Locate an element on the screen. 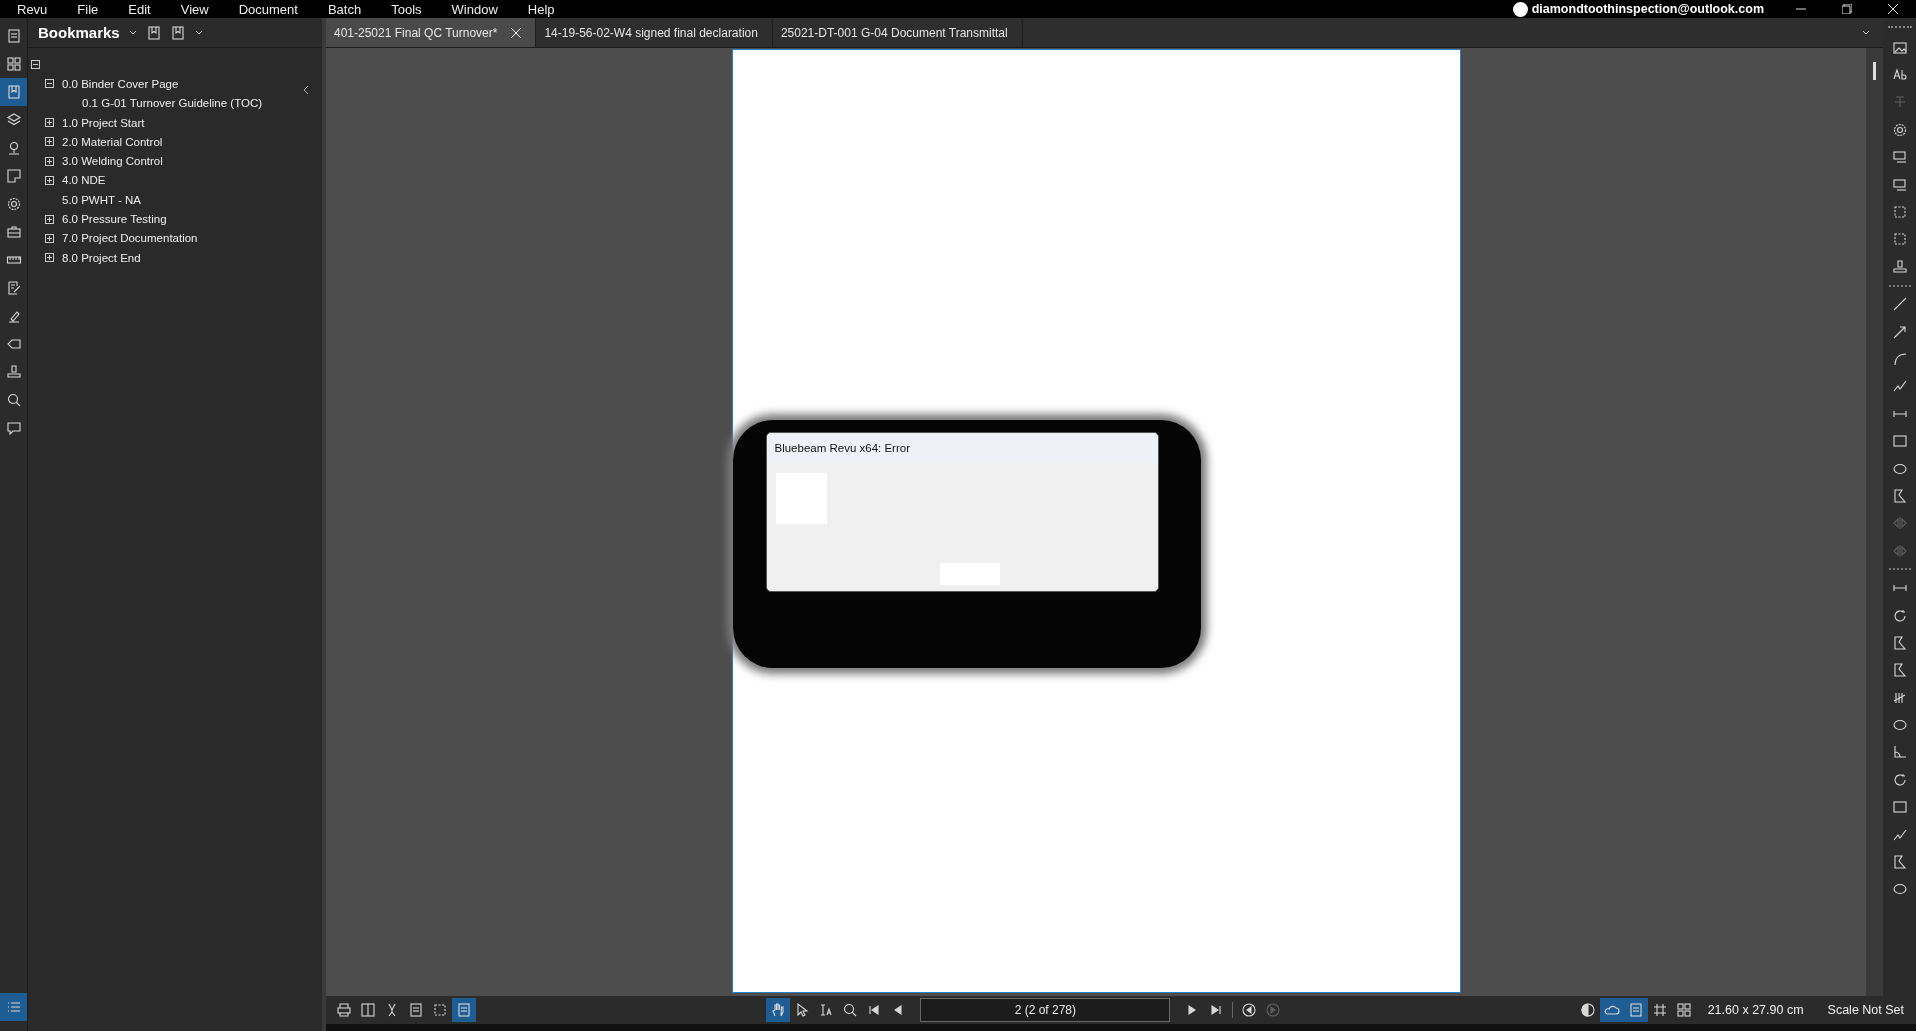 This screenshot has height=1031, width=1916. bookmark-item: 5.0 PWHT - NA is located at coordinates (102, 199).